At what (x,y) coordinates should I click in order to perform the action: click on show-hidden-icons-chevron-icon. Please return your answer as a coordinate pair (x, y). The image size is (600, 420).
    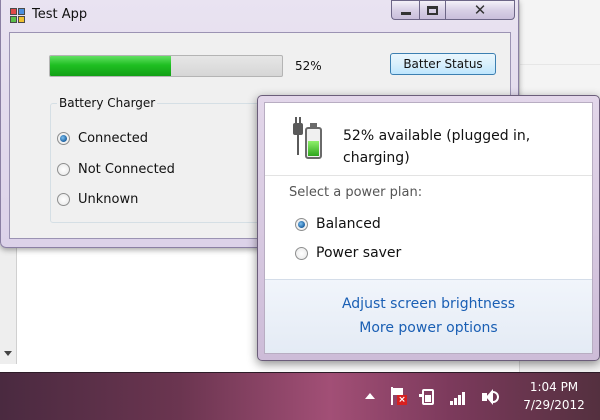
    Looking at the image, I should click on (370, 396).